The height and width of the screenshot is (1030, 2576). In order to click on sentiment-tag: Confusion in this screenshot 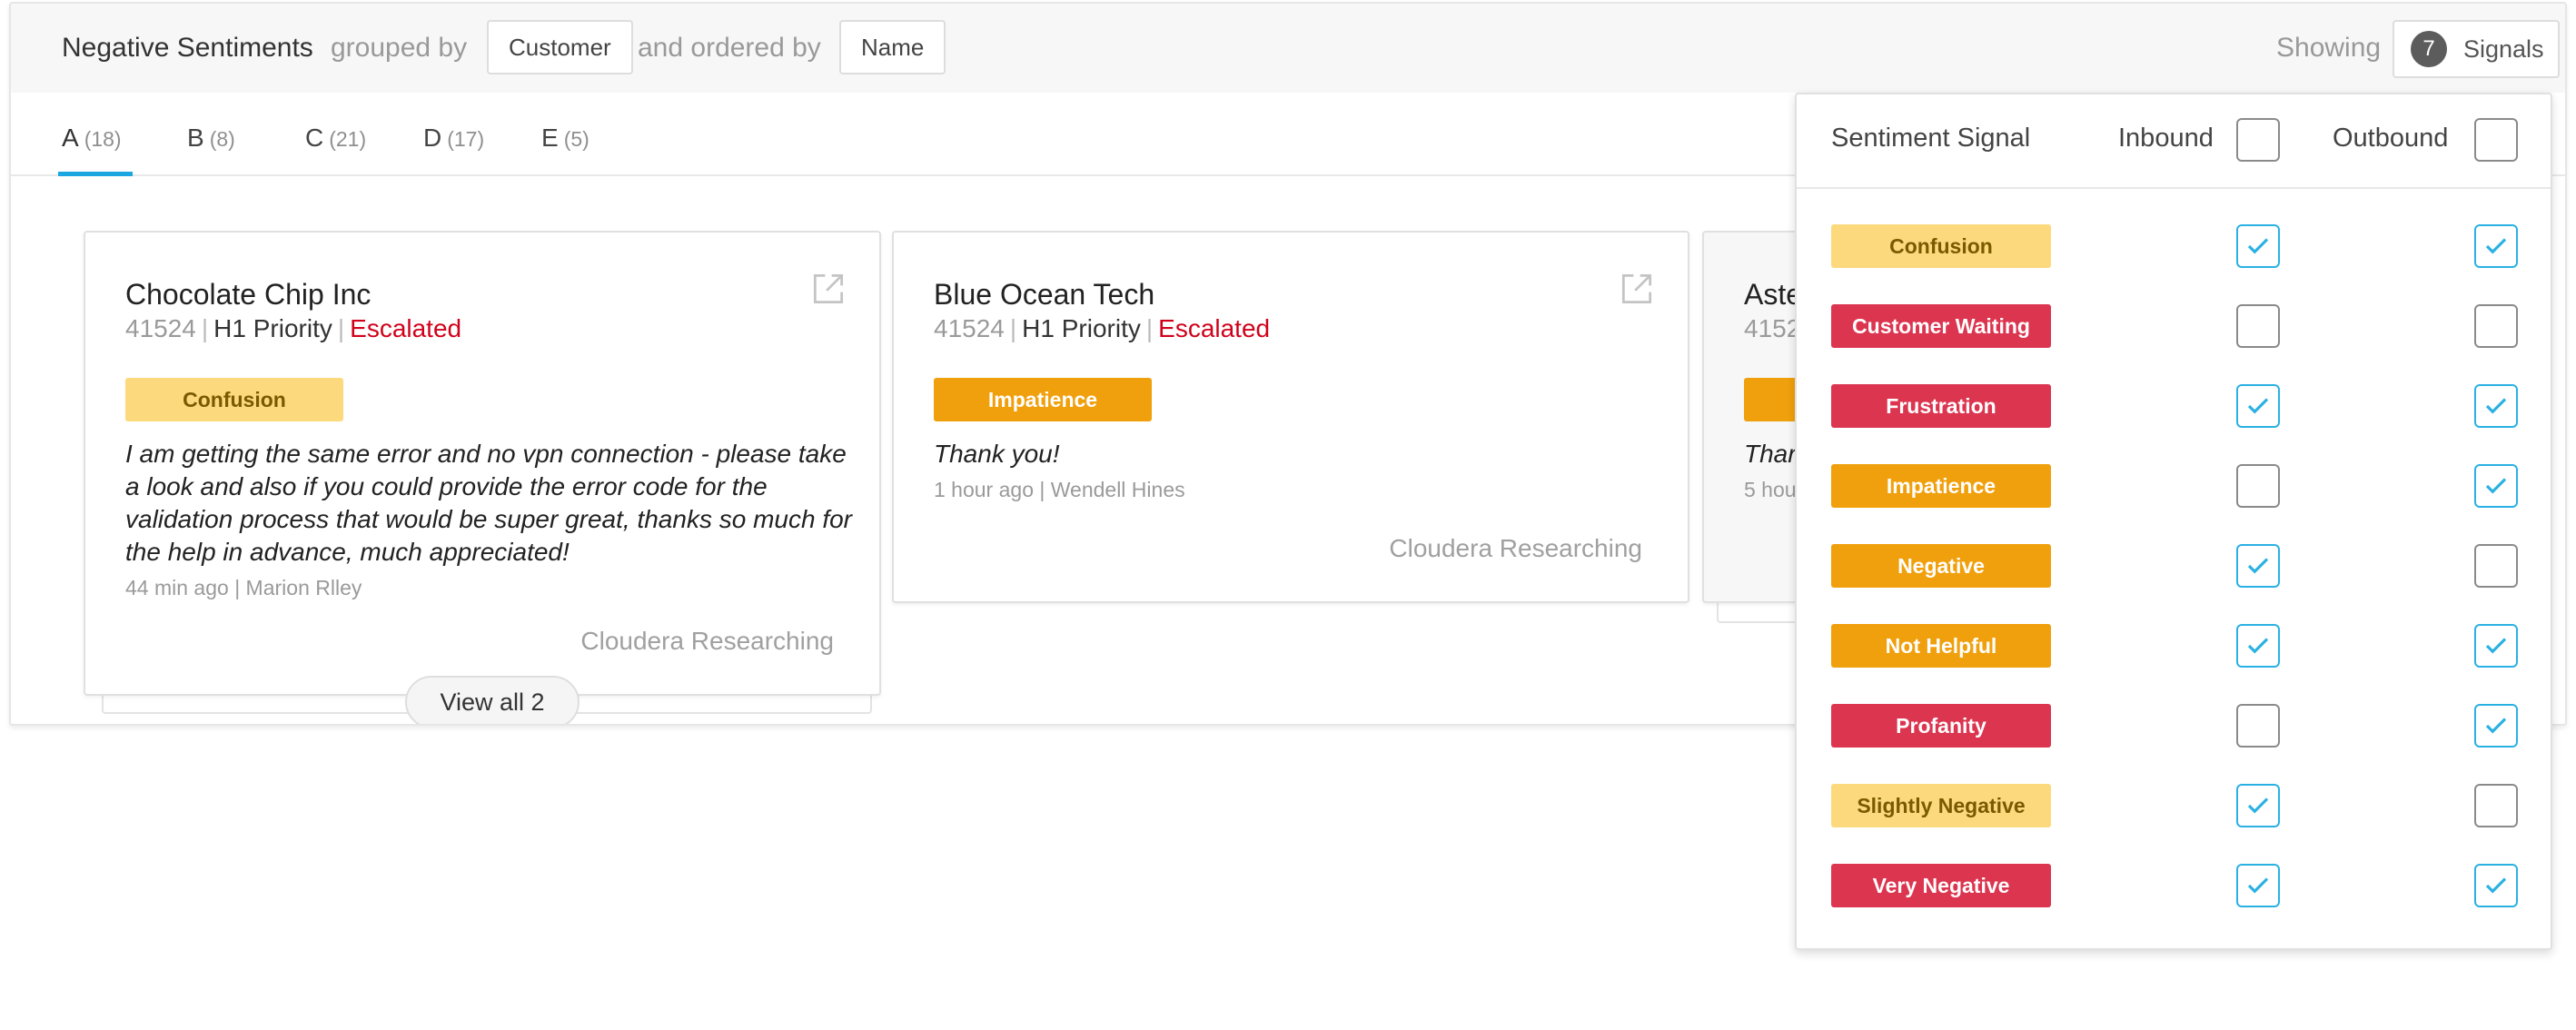, I will do `click(234, 399)`.